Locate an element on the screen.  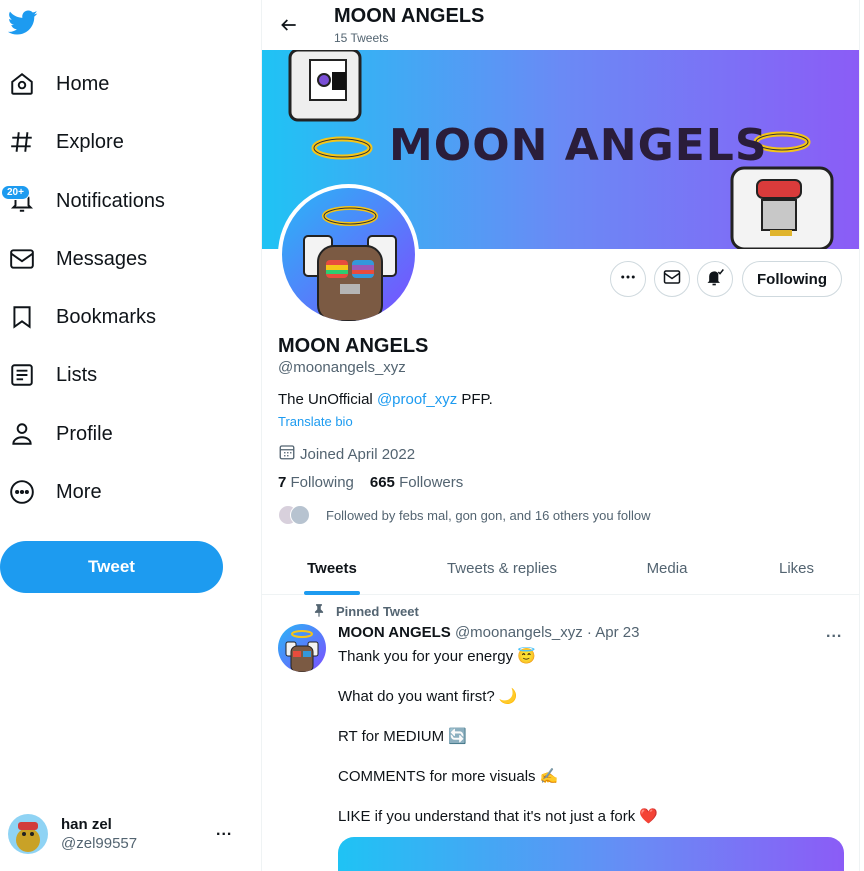
joined-date: Joined April 2022 is located at coordinates (346, 454).